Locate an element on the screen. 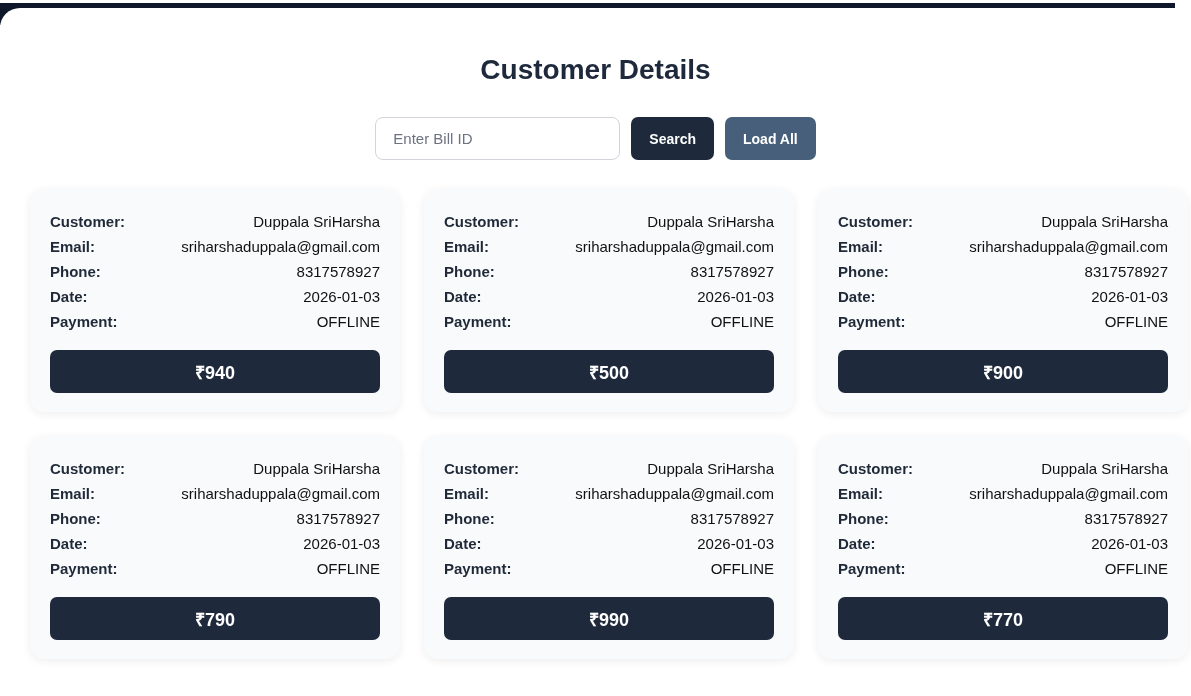 The width and height of the screenshot is (1191, 696). amount-banner: ₹940 is located at coordinates (215, 371).